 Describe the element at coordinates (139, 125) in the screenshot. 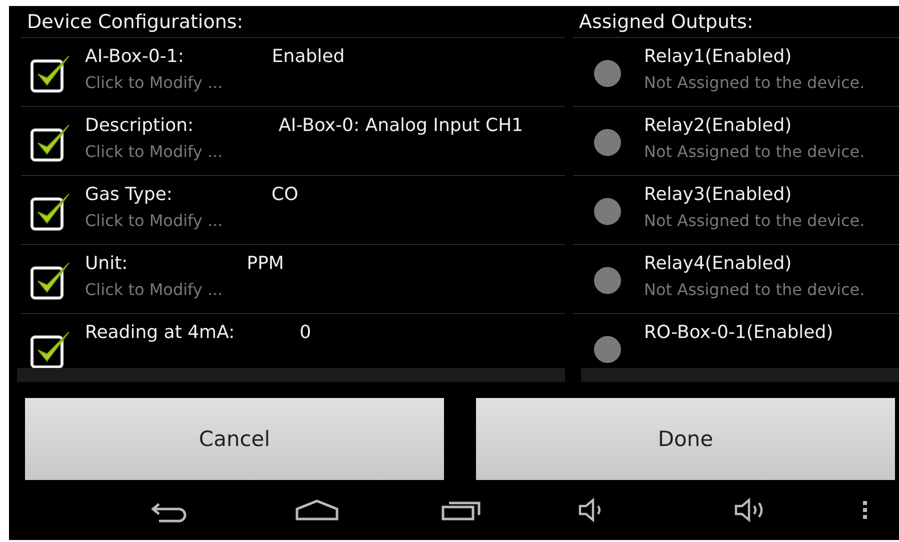

I see `setting-label: Description:` at that location.